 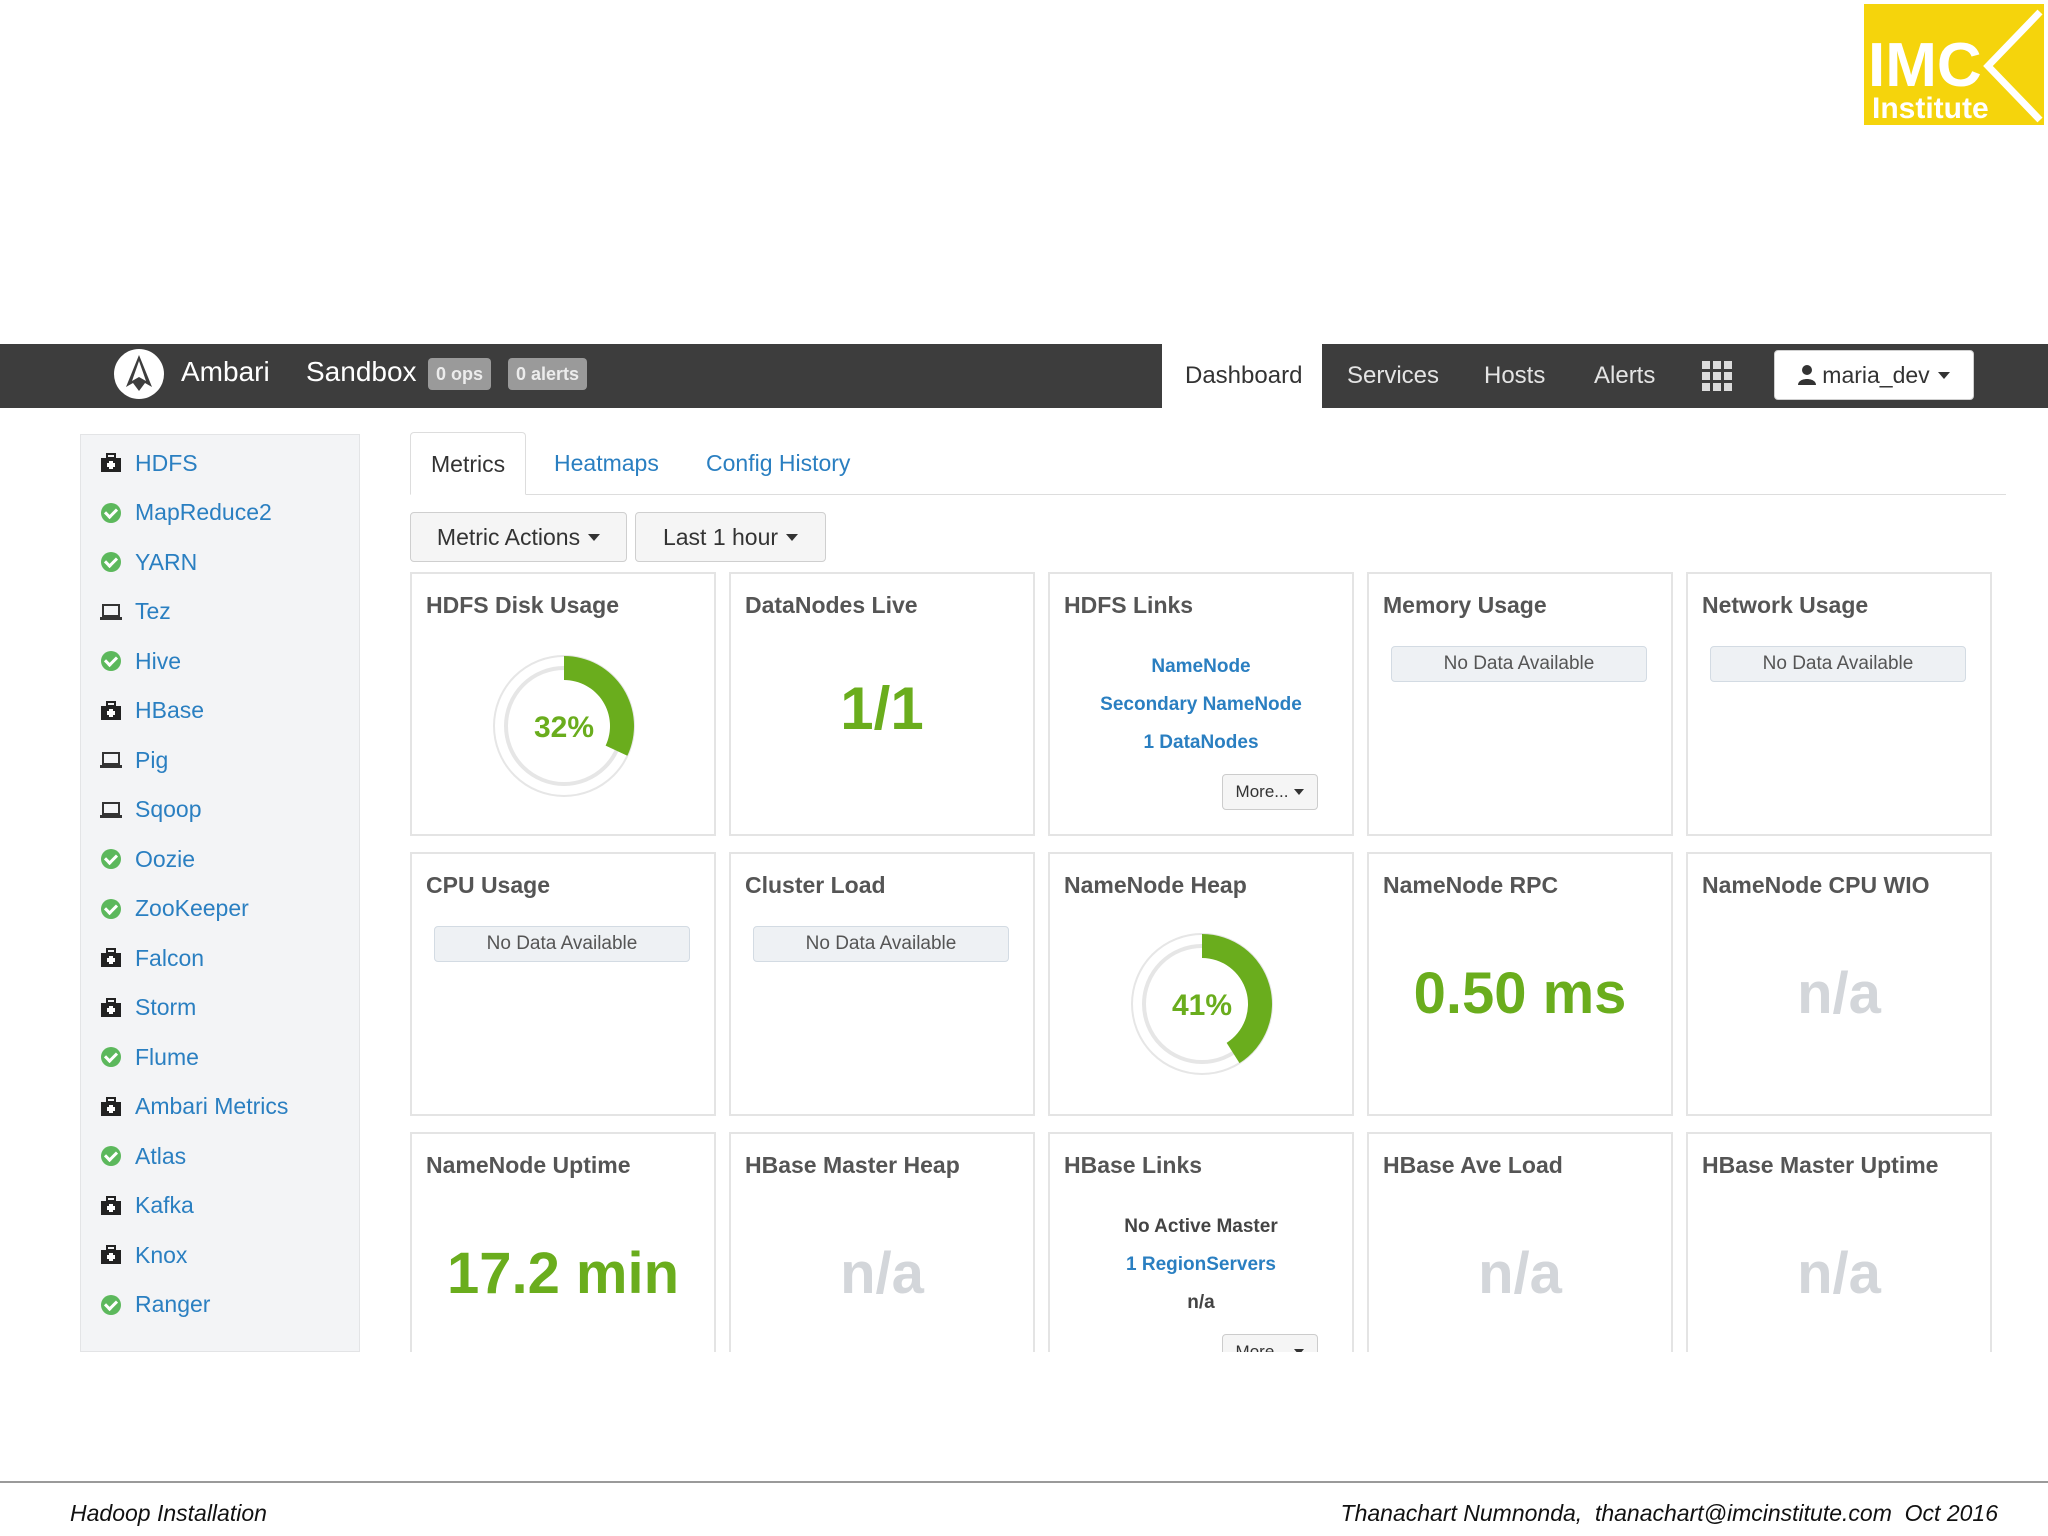 I want to click on datanodes-link: 1 DataNodes, so click(x=1201, y=743).